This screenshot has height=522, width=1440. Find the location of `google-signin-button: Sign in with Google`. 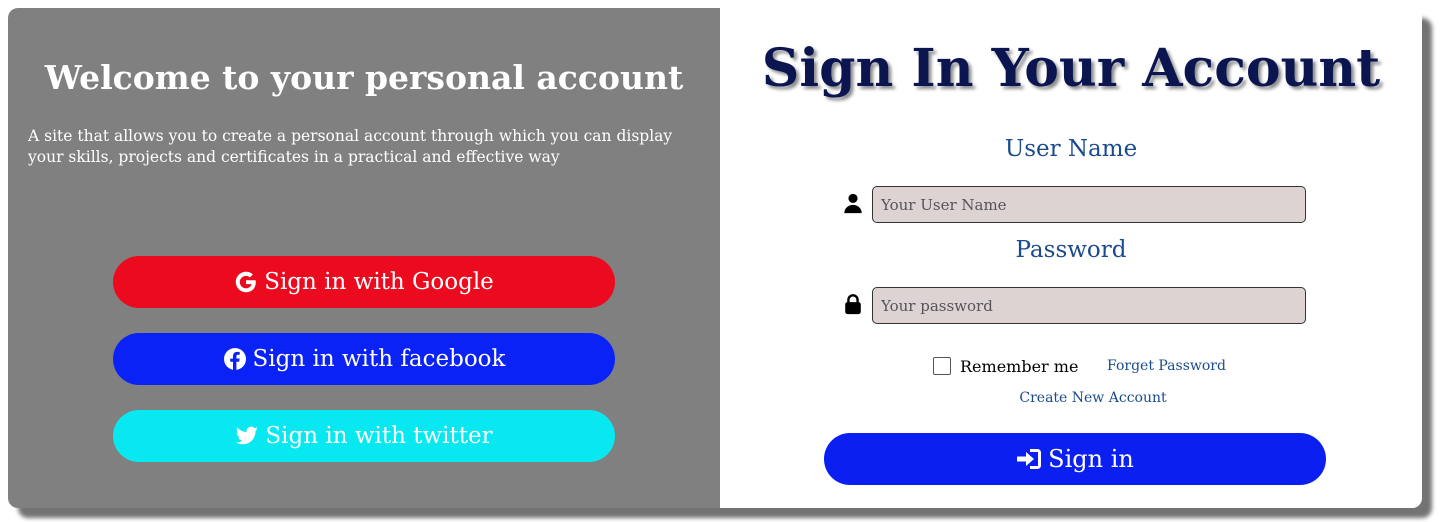

google-signin-button: Sign in with Google is located at coordinates (364, 282).